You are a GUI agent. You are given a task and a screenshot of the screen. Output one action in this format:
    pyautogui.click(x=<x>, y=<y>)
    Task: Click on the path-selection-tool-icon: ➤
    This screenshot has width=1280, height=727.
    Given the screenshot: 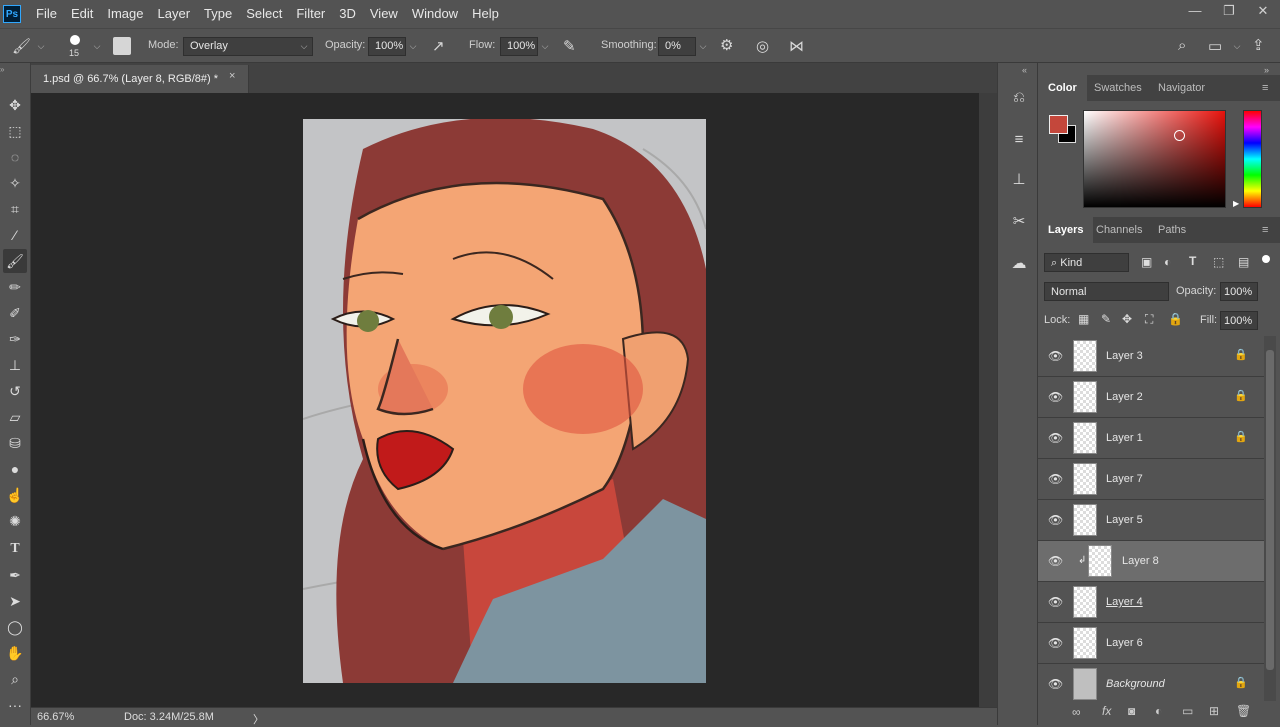 What is the action you would take?
    pyautogui.click(x=15, y=601)
    